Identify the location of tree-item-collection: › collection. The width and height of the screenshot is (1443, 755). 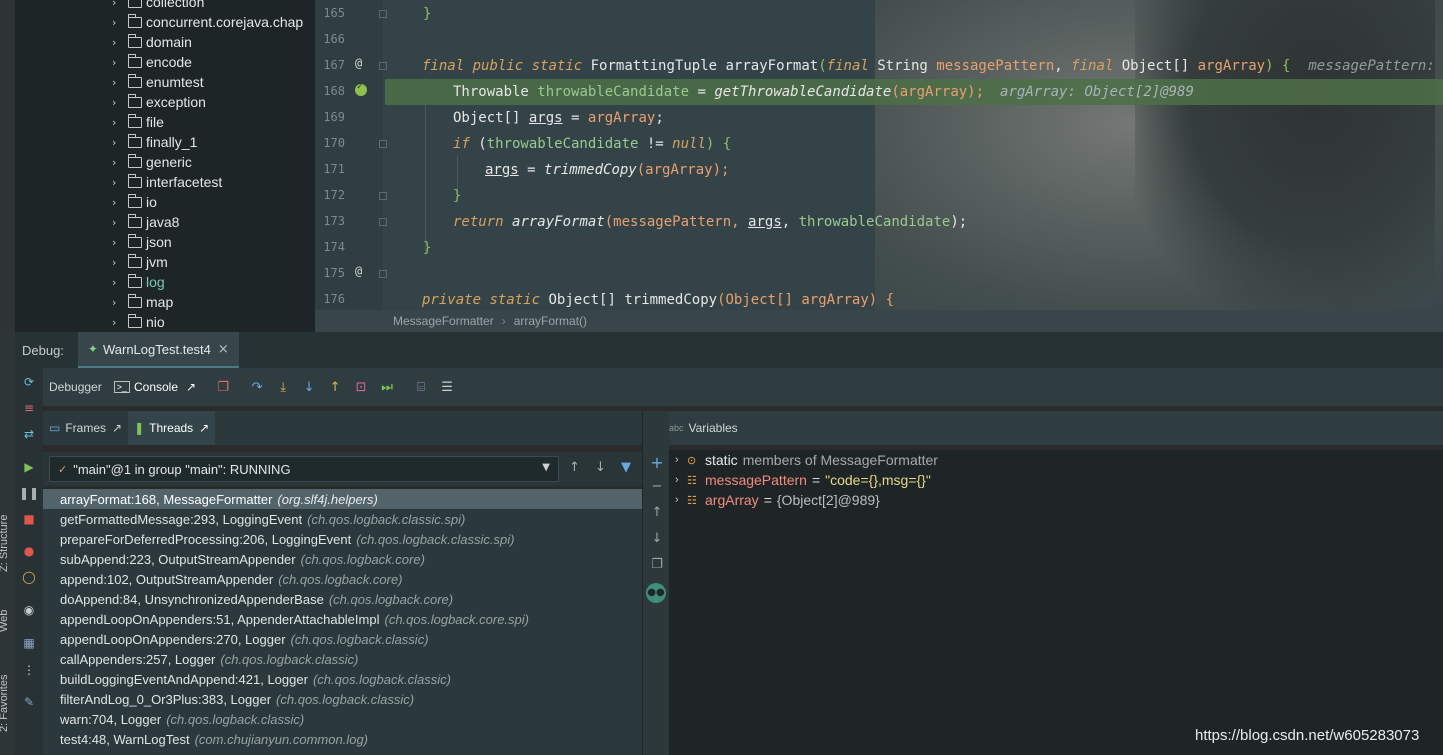
(158, 6).